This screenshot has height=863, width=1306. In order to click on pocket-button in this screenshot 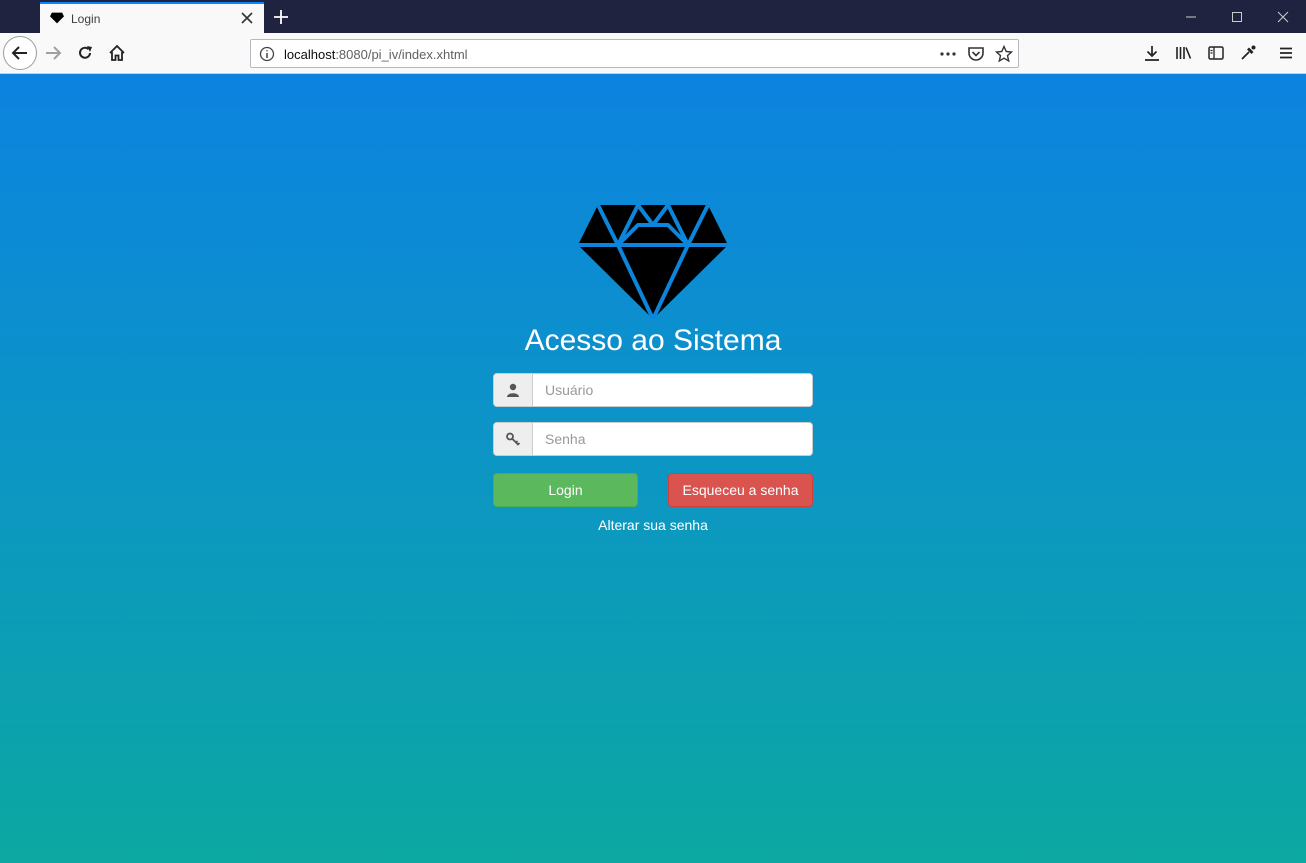, I will do `click(976, 54)`.